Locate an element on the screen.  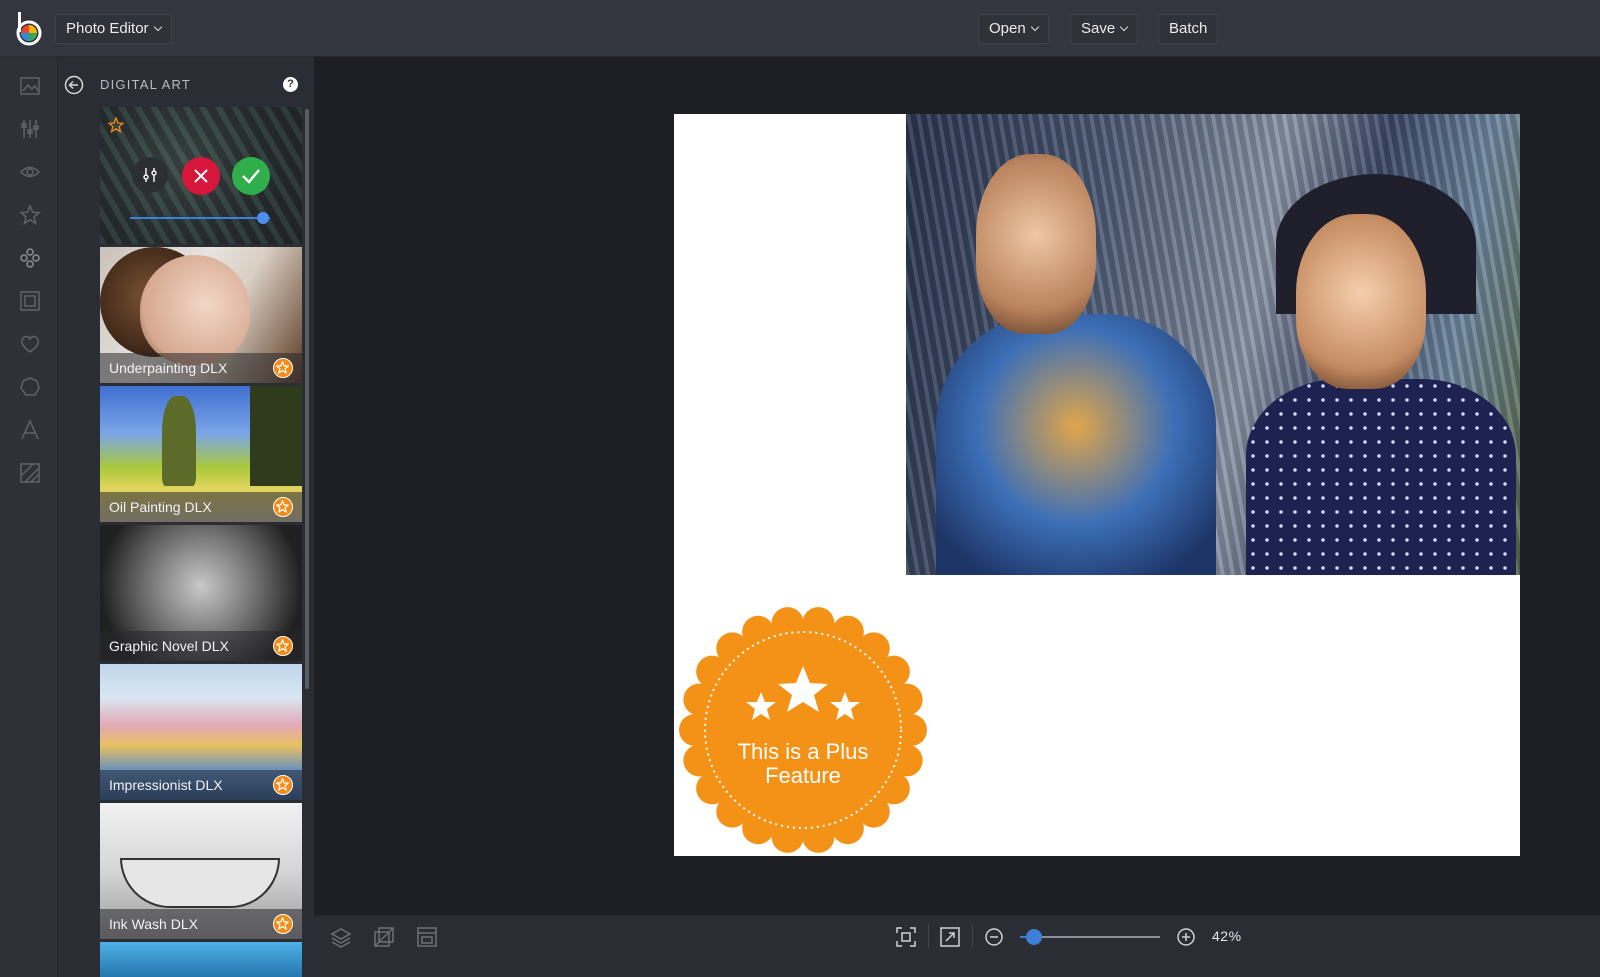
zoom-value: 42% is located at coordinates (1227, 936).